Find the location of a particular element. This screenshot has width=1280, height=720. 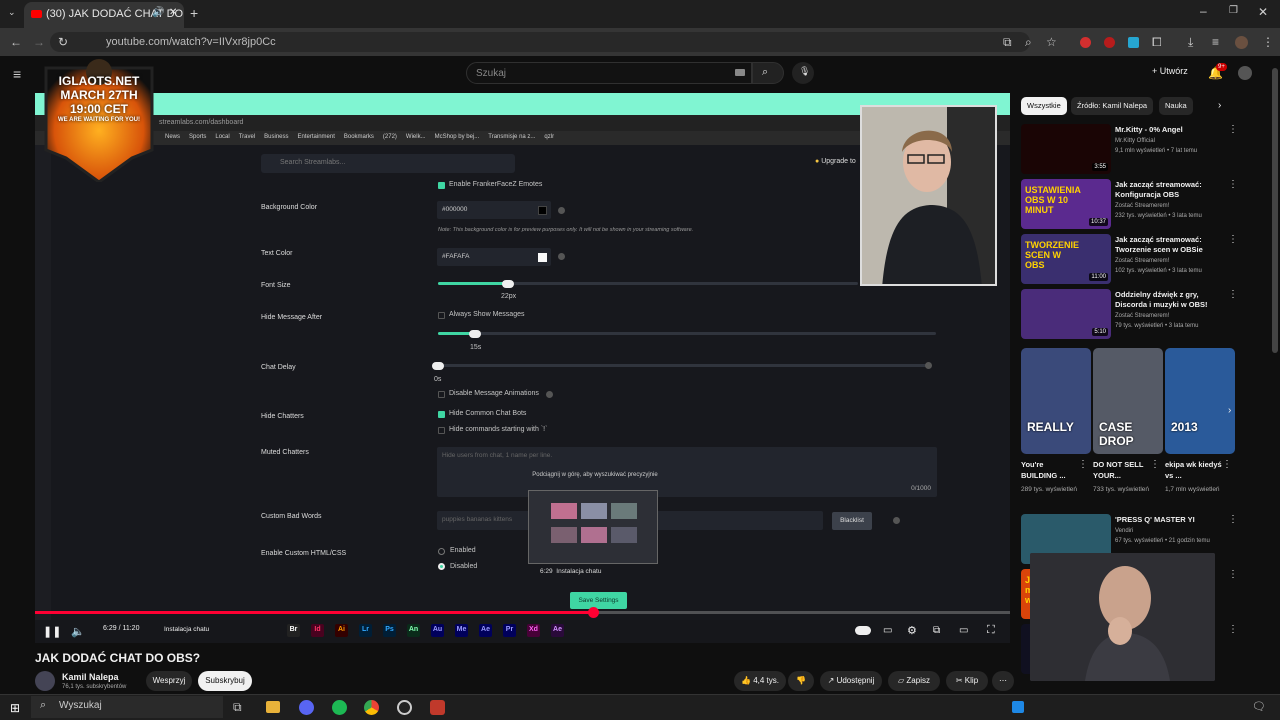

info-icon is located at coordinates (561, 256).